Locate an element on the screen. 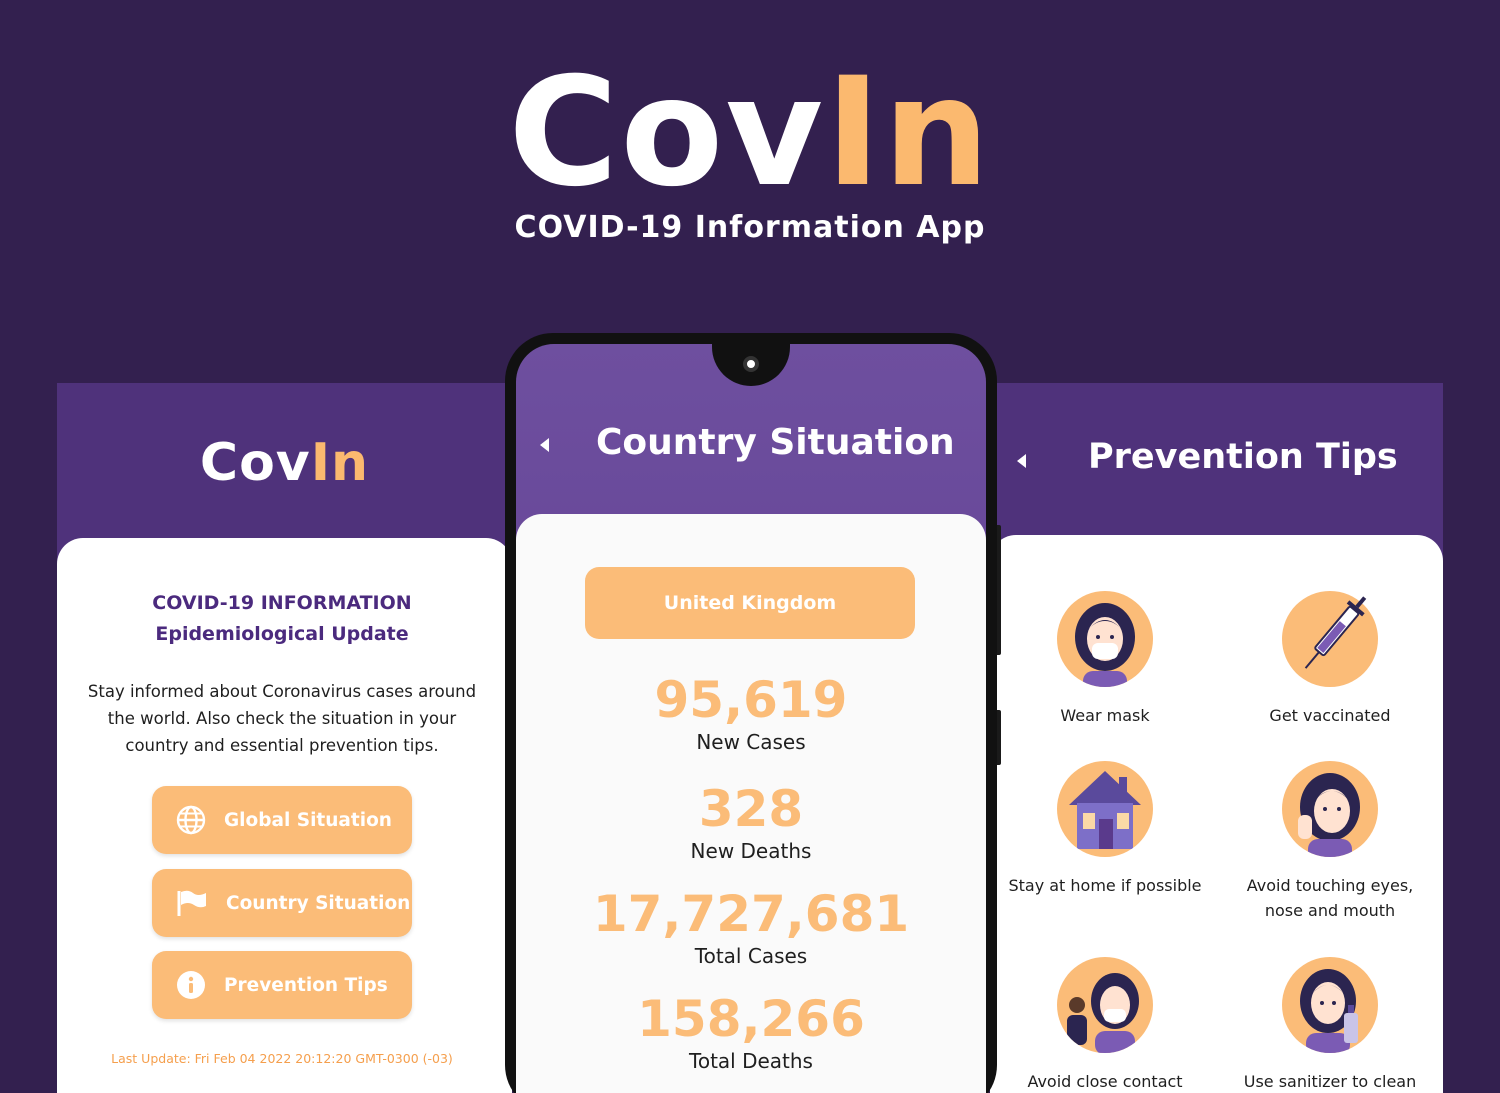 Image resolution: width=1500 pixels, height=1093 pixels. tip-label: Wear mask is located at coordinates (1105, 715).